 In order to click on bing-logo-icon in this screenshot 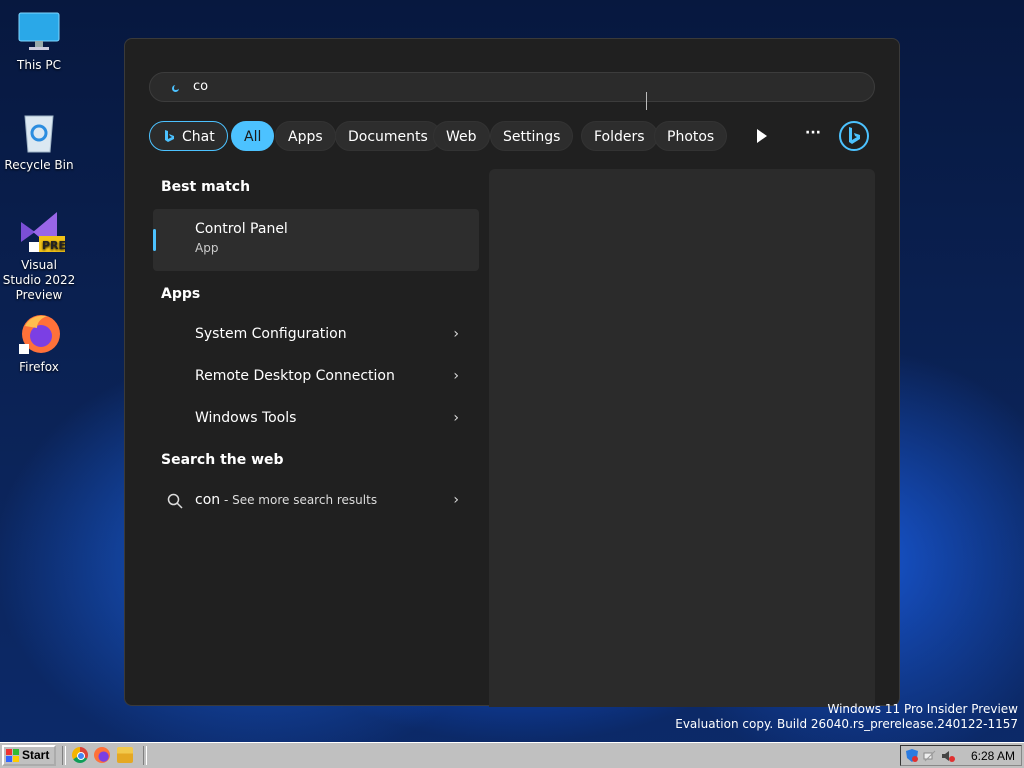, I will do `click(854, 135)`.